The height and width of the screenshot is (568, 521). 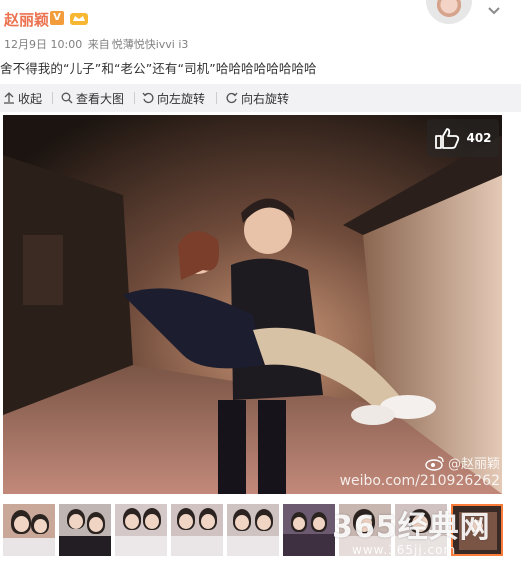 What do you see at coordinates (420, 471) in the screenshot?
I see `weibo-watermark: @赵丽颖 weibo.com/210926262` at bounding box center [420, 471].